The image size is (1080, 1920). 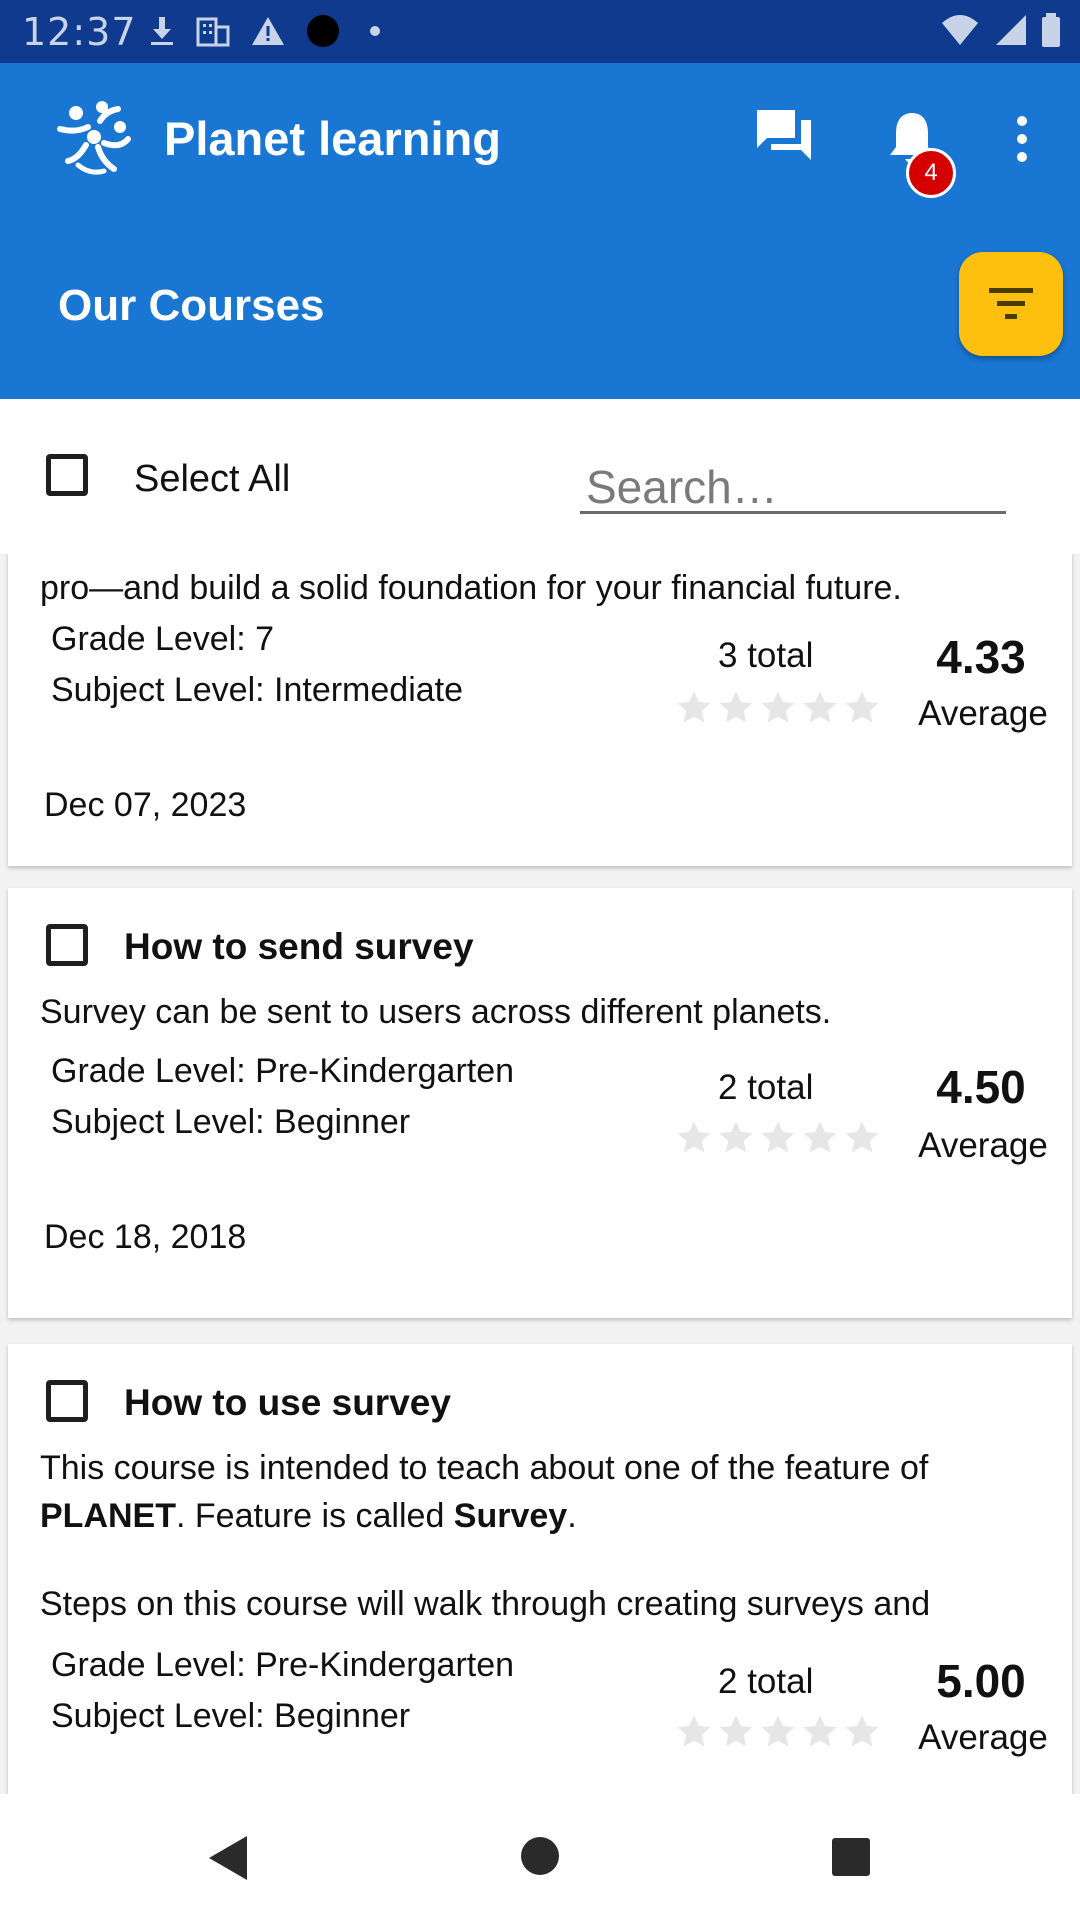 I want to click on subject-level: Subject Level: Intermediate, so click(x=257, y=690).